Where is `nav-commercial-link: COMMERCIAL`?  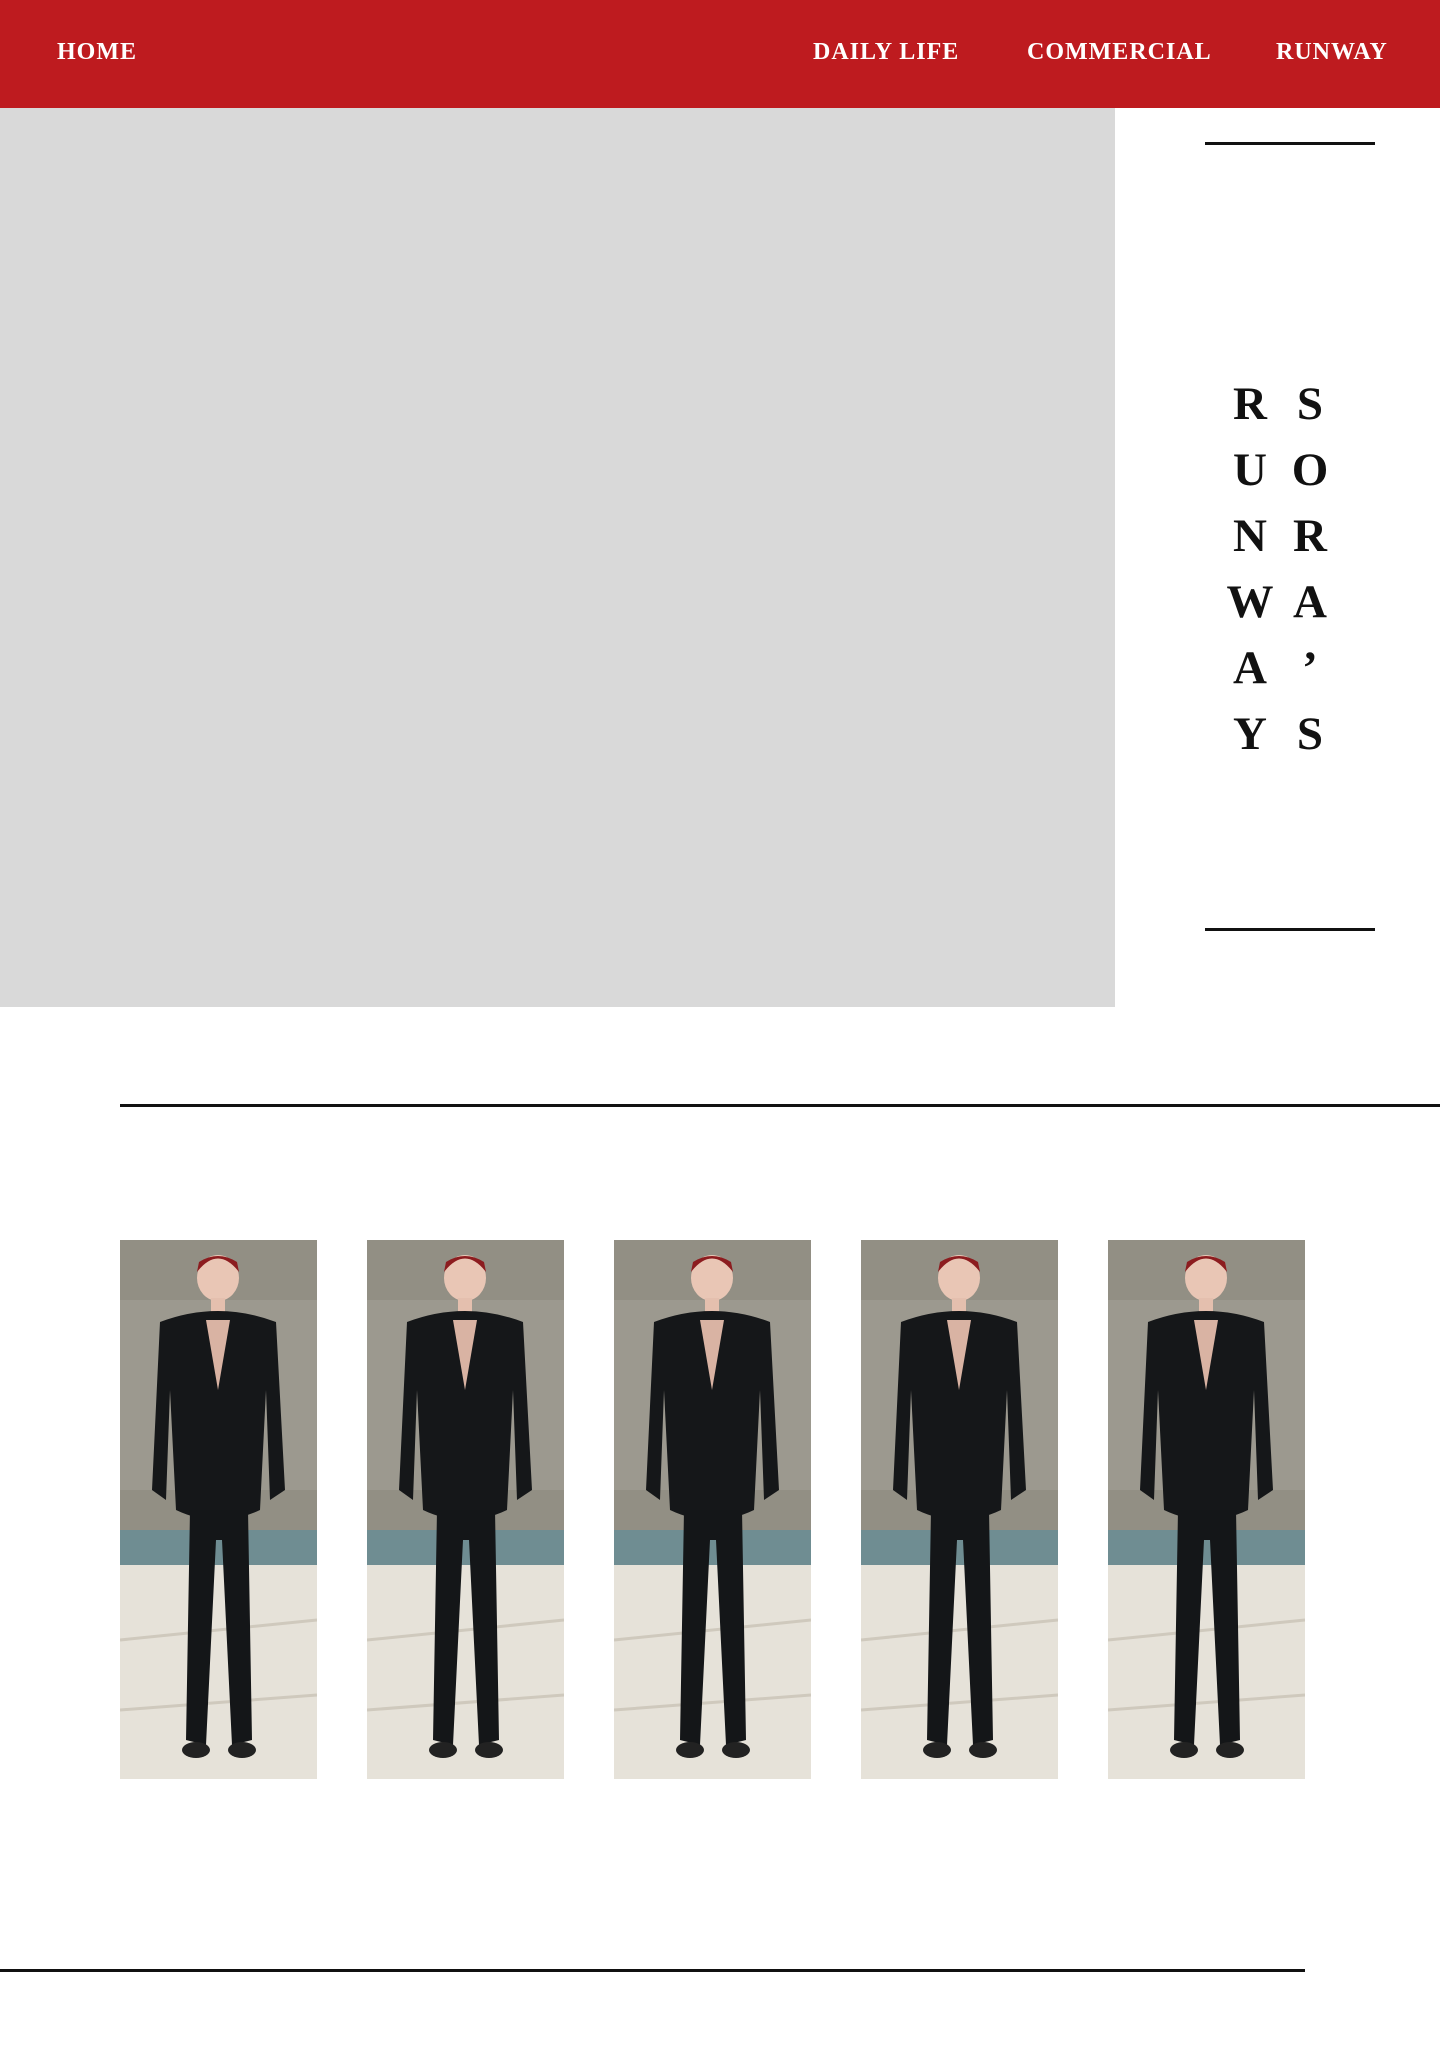
nav-commercial-link: COMMERCIAL is located at coordinates (1119, 52).